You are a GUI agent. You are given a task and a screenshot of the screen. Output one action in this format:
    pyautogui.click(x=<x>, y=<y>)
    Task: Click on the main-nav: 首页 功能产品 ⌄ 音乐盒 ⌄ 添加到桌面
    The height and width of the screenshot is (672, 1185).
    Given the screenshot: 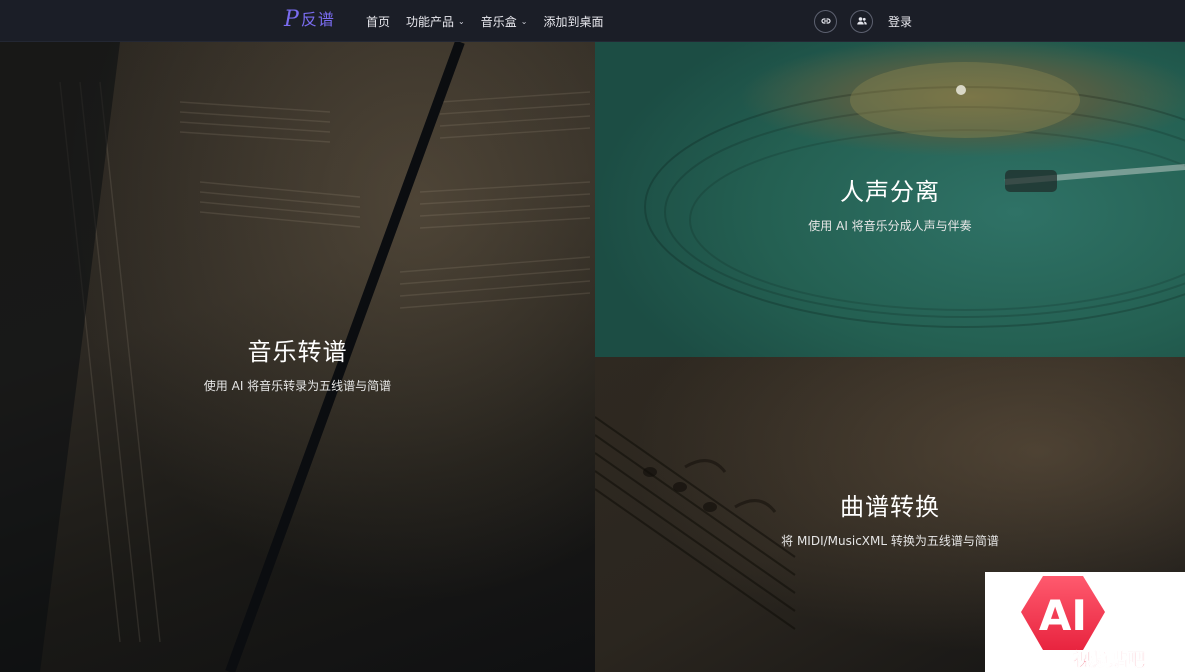 What is the action you would take?
    pyautogui.click(x=492, y=21)
    